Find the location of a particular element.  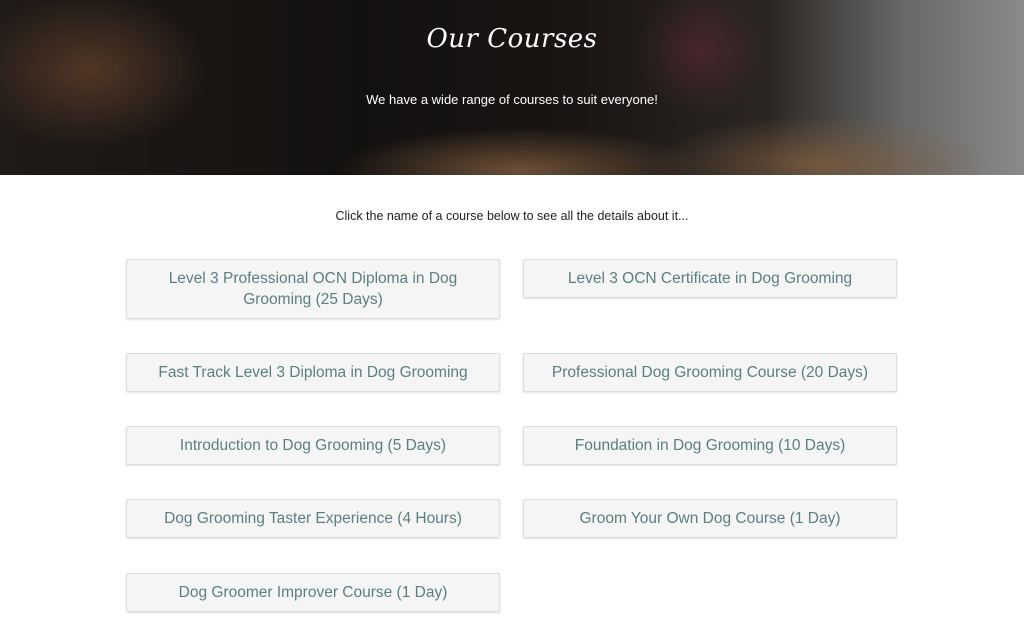

page-title: Our Courses is located at coordinates (512, 39).